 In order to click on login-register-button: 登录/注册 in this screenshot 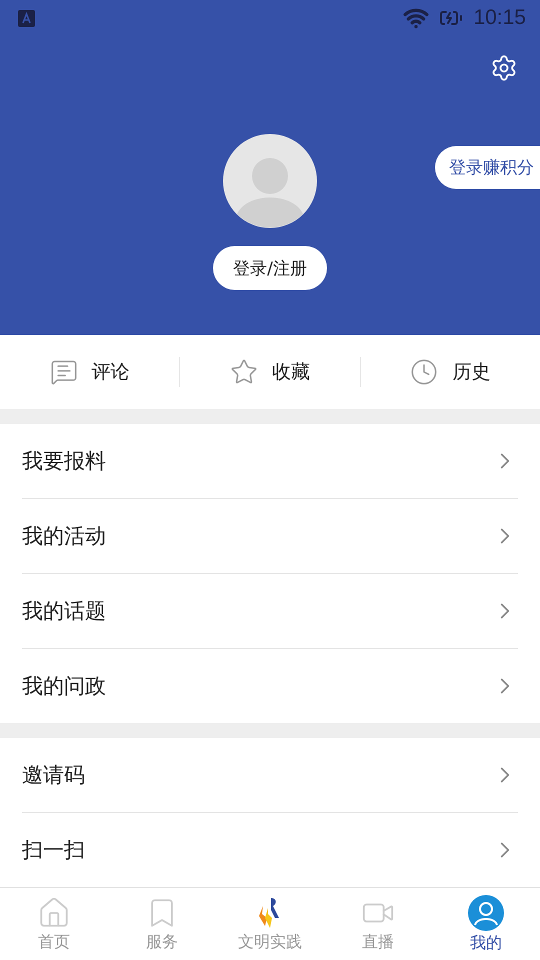, I will do `click(270, 268)`.